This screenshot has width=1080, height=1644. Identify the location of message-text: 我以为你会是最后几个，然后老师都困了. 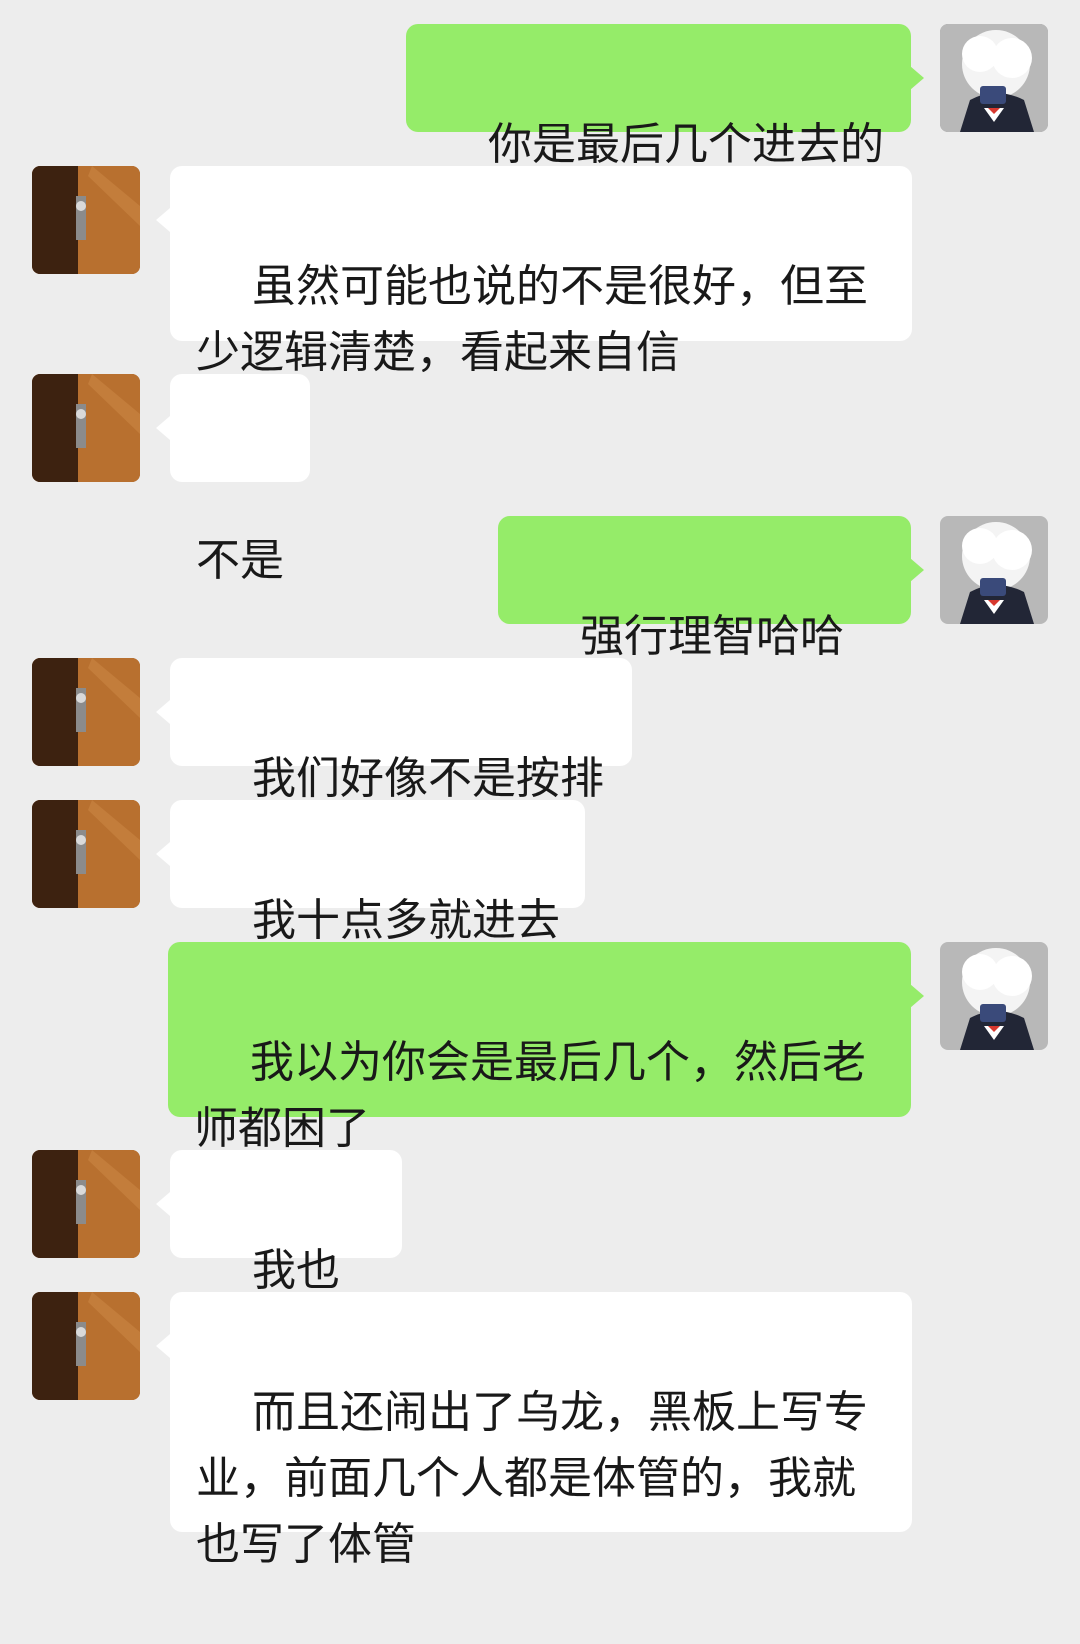
(530, 1095).